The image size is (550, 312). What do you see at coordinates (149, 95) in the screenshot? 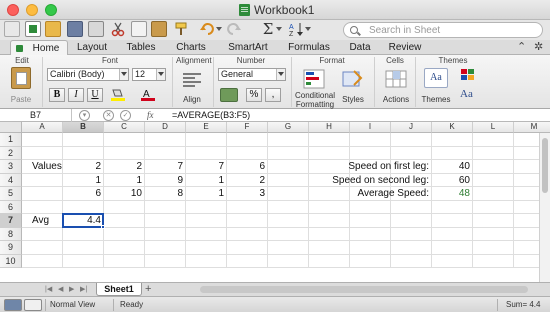
I see `font-color-icon: A` at bounding box center [149, 95].